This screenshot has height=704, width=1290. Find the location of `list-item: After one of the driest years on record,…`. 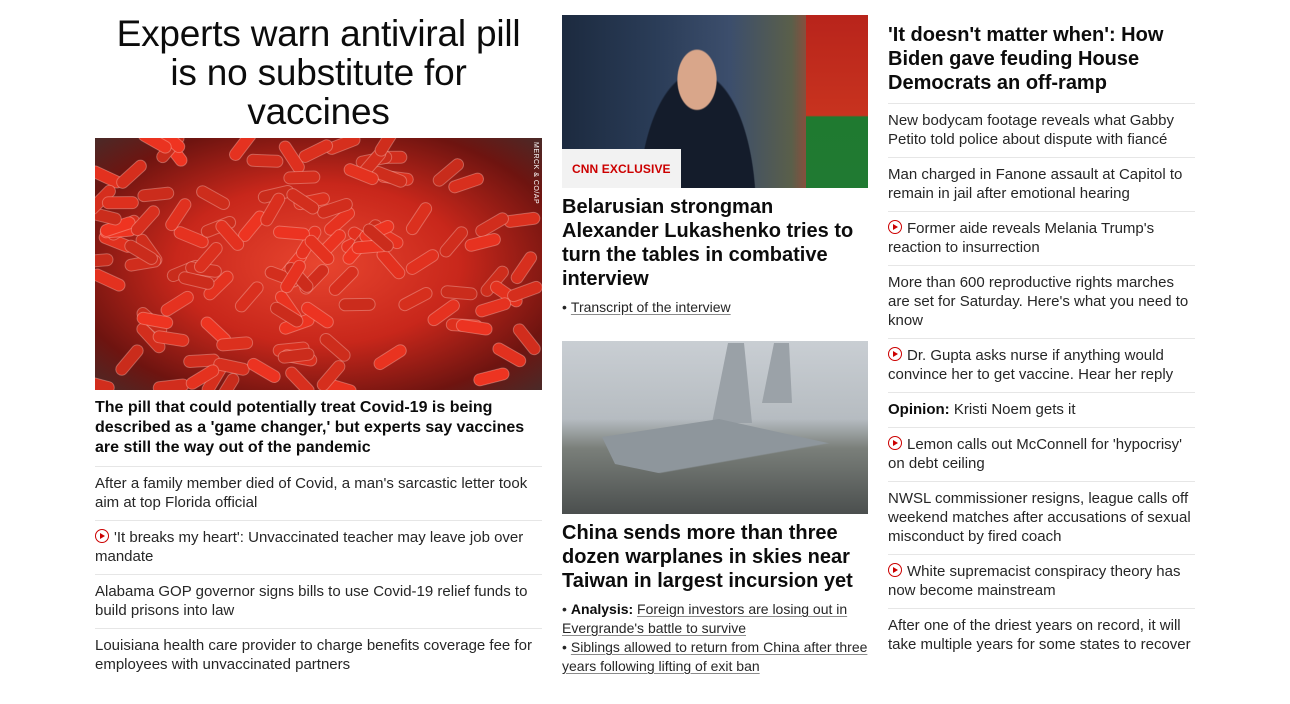

list-item: After one of the driest years on record,… is located at coordinates (1041, 635).